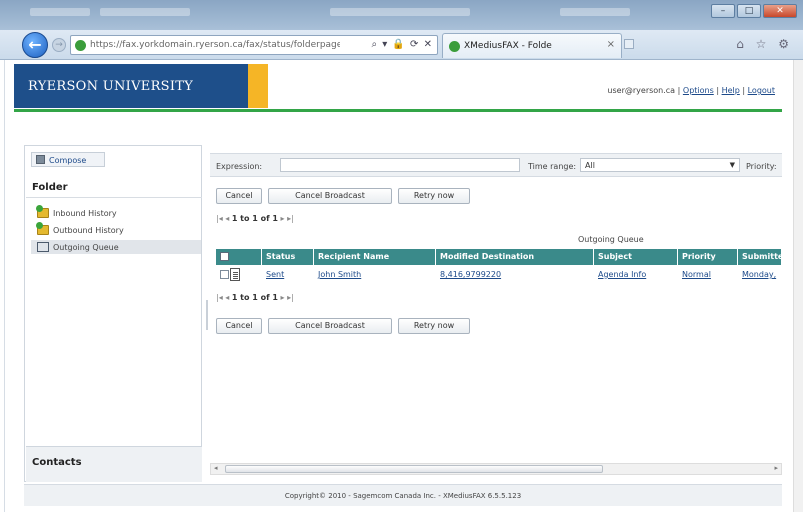 The width and height of the screenshot is (803, 512). I want to click on sidebar-item-outgoing-queue: Outgoing Queue, so click(116, 247).